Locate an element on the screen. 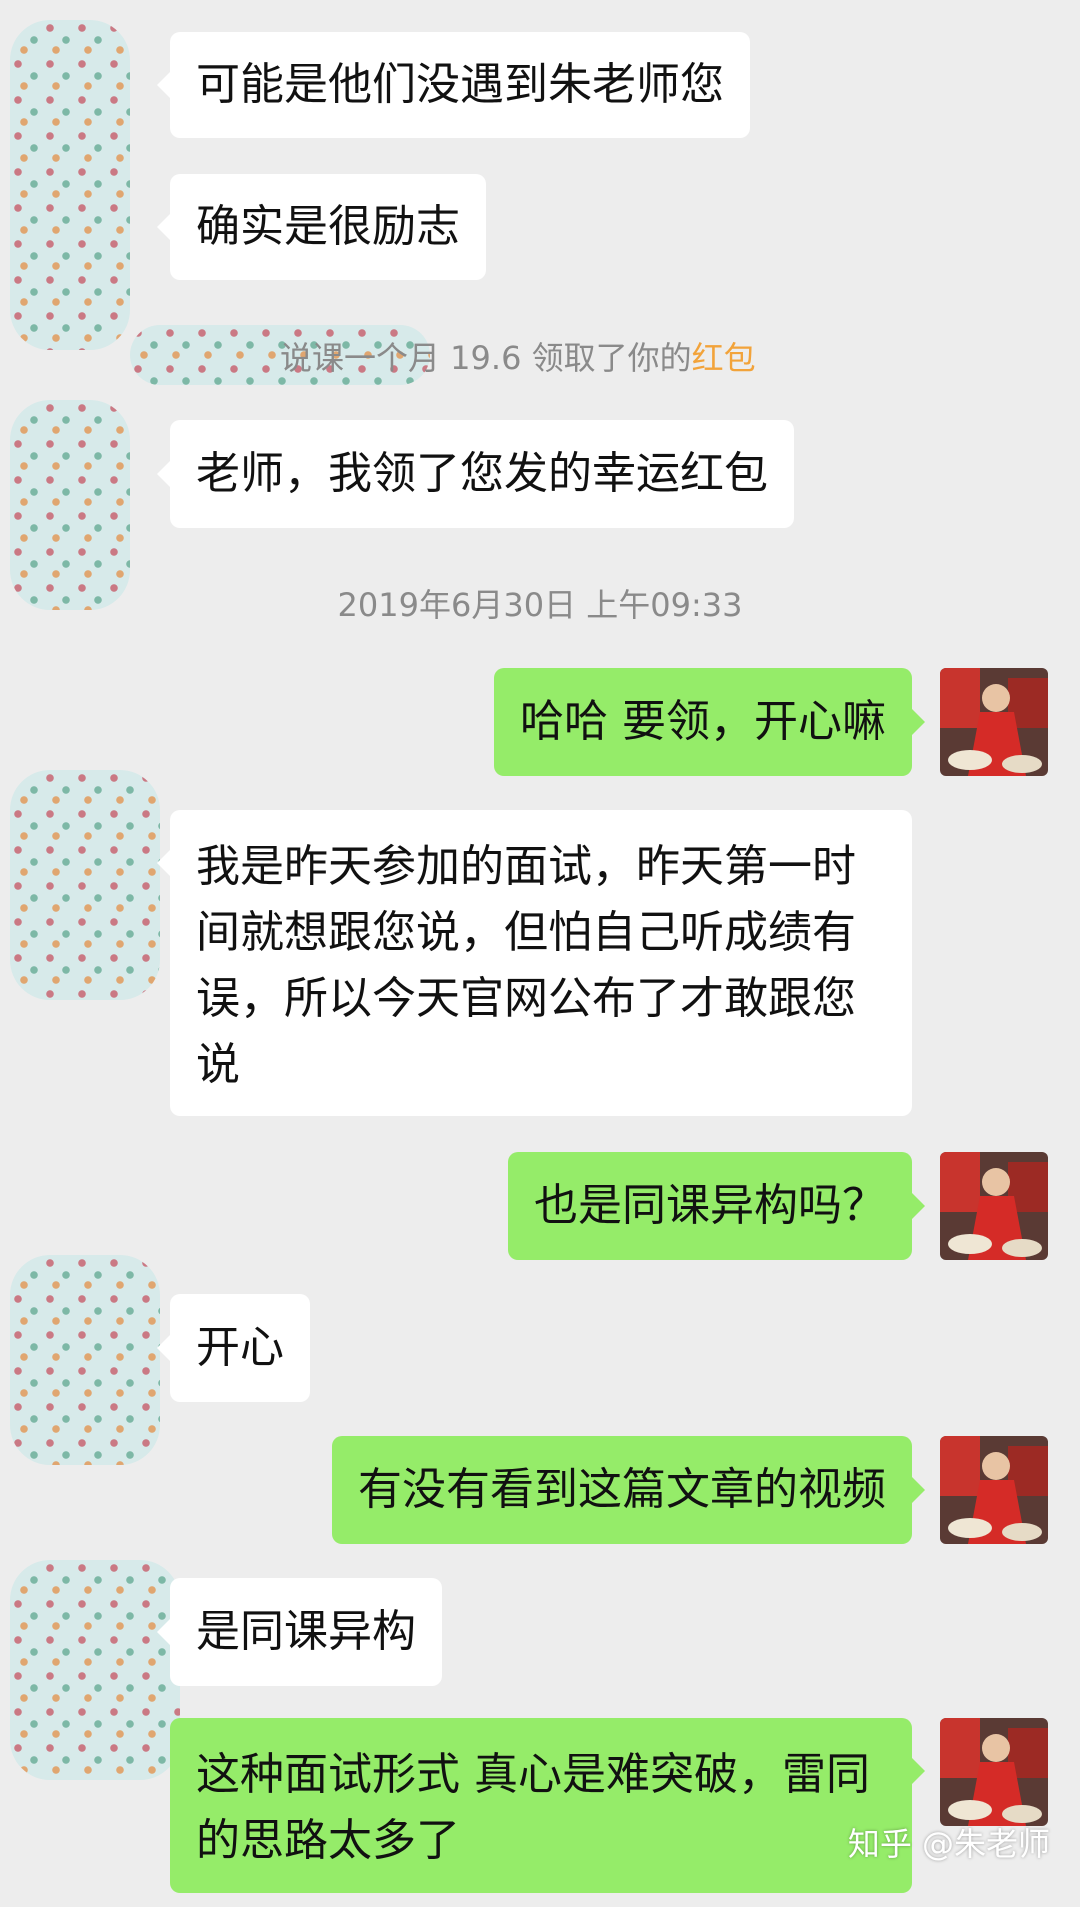  outgoing-message-bubble: 也是同课异构吗？ is located at coordinates (710, 1206).